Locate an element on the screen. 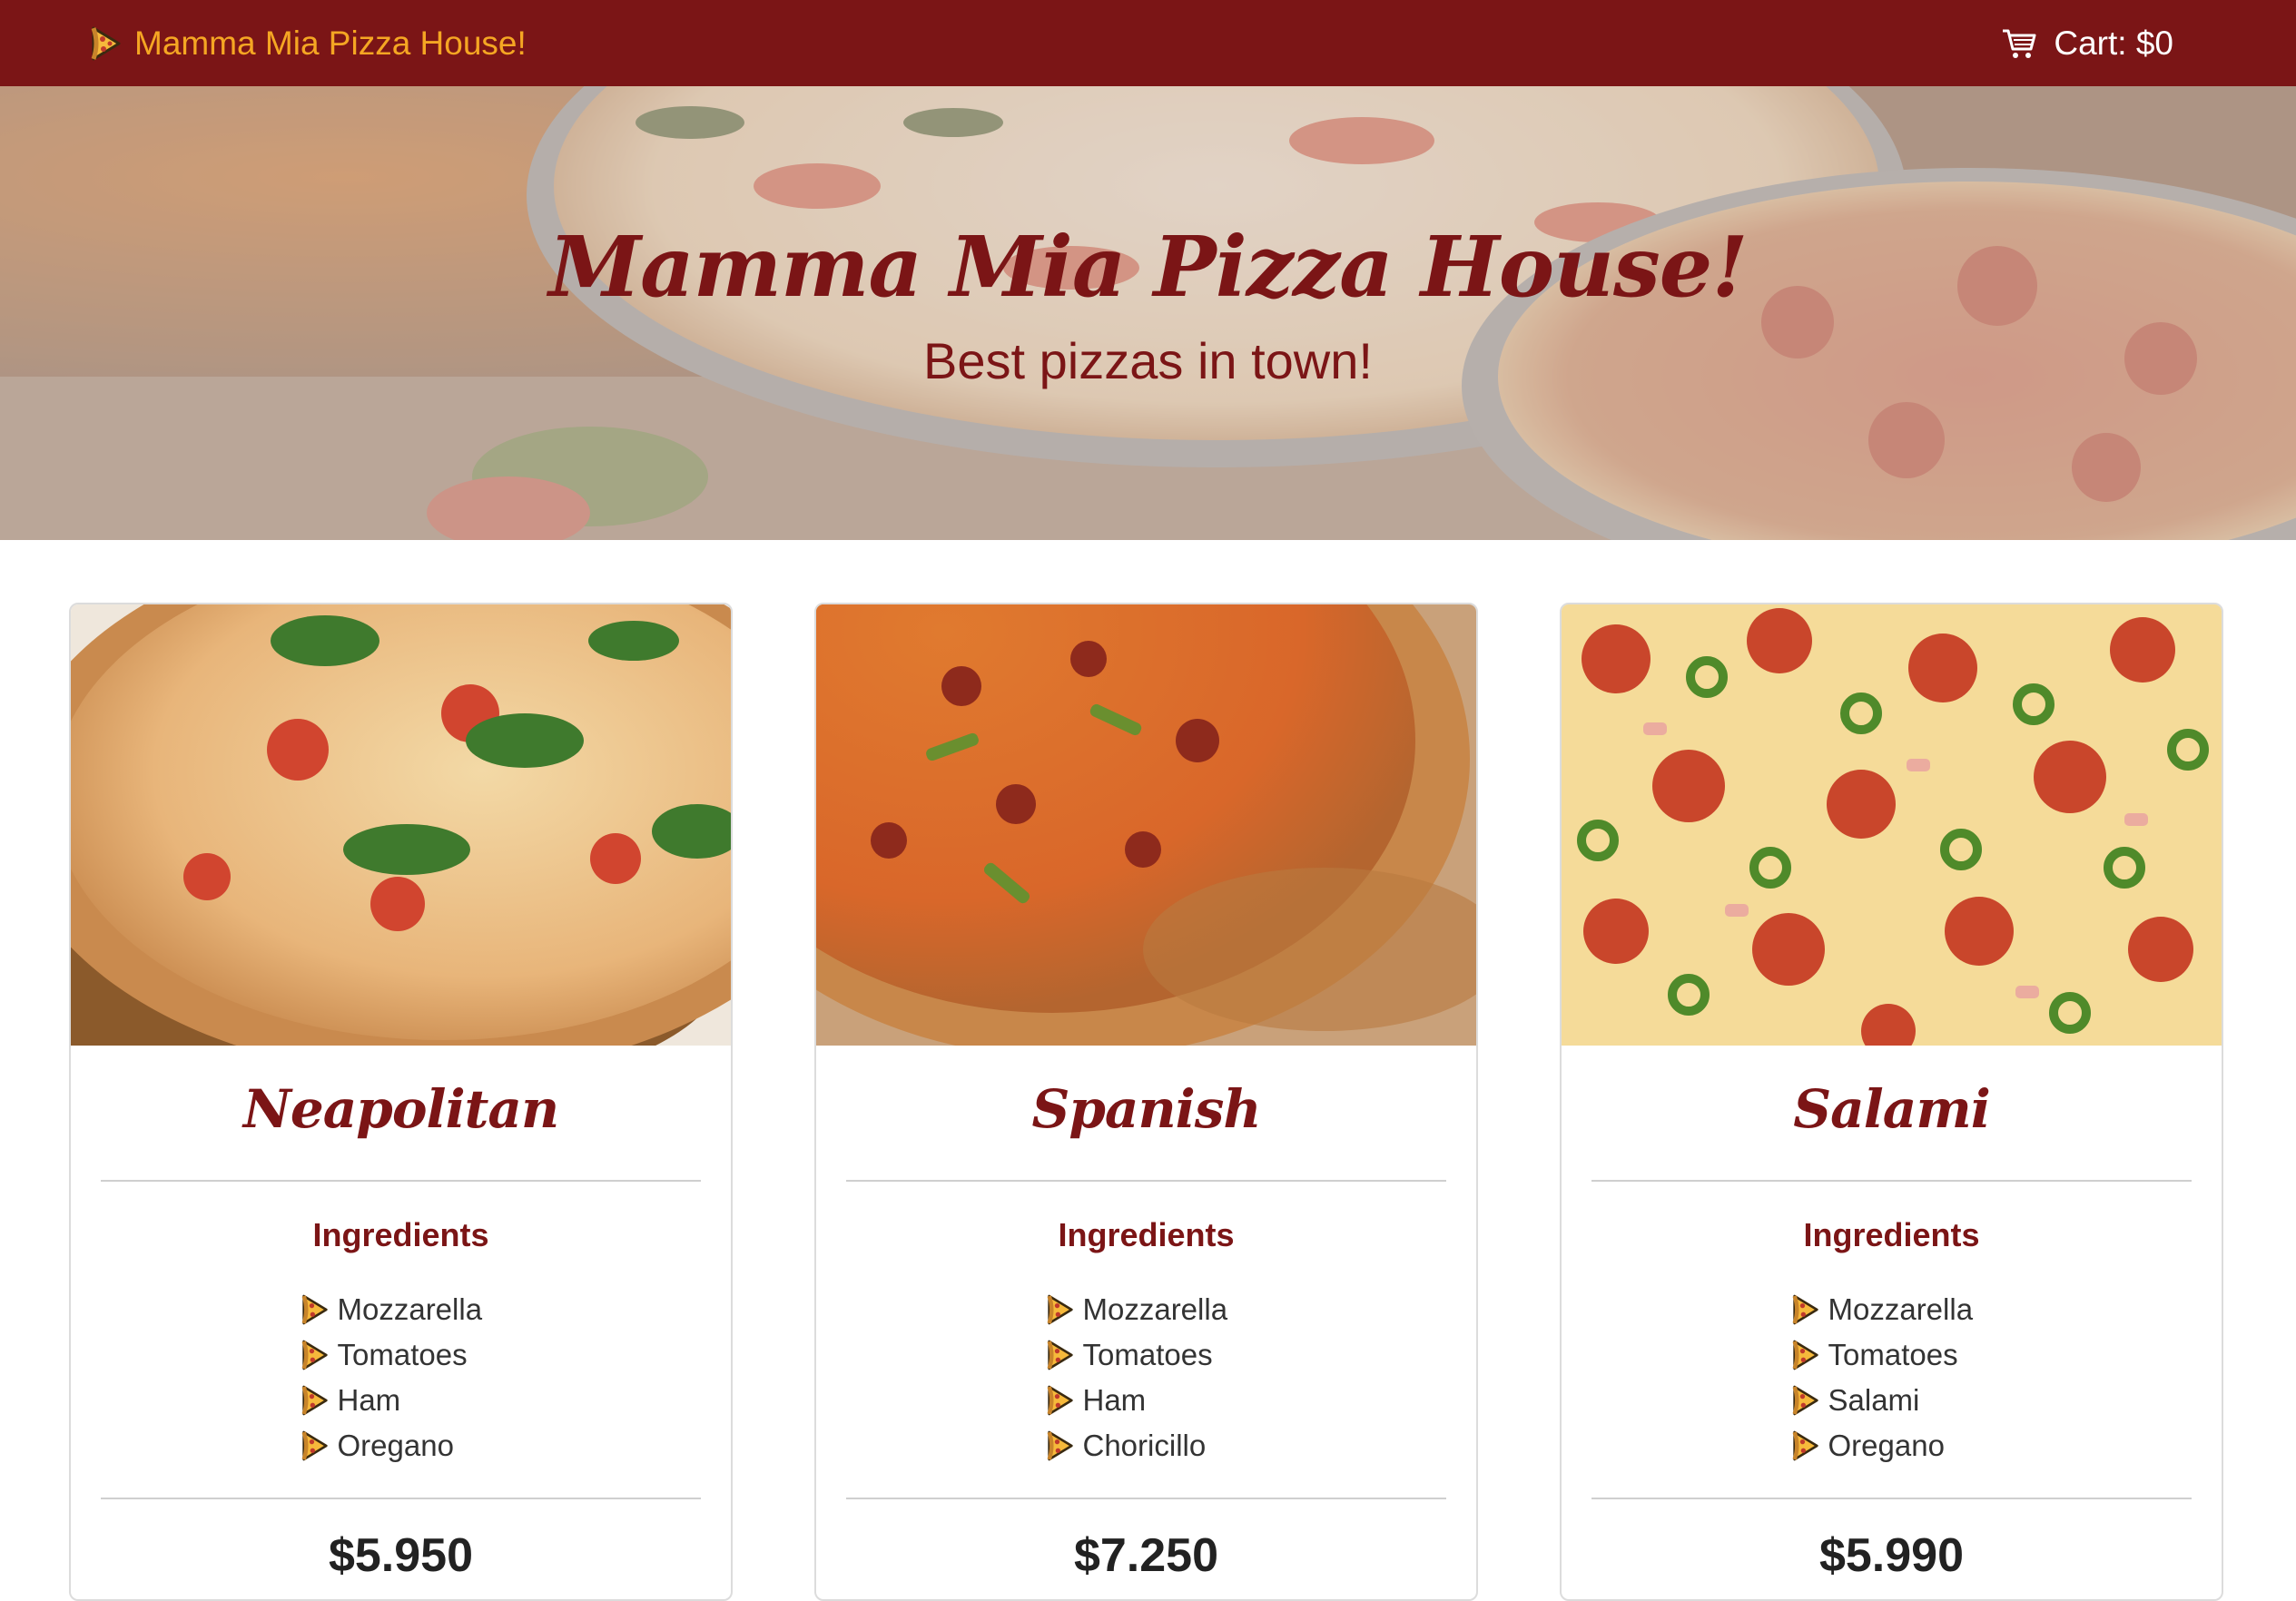  cart-total: Cart: $0 is located at coordinates (2113, 43).